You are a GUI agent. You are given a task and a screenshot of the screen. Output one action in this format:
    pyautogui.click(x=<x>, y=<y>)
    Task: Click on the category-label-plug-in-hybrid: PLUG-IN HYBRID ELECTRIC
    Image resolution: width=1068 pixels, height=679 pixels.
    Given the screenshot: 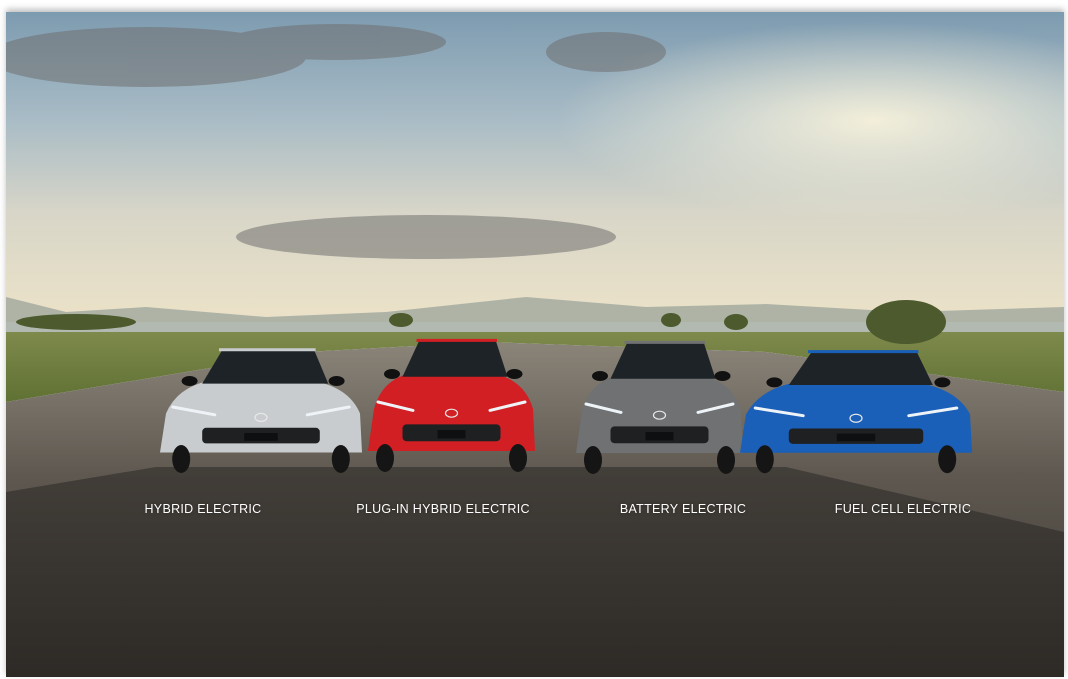 What is the action you would take?
    pyautogui.click(x=443, y=509)
    